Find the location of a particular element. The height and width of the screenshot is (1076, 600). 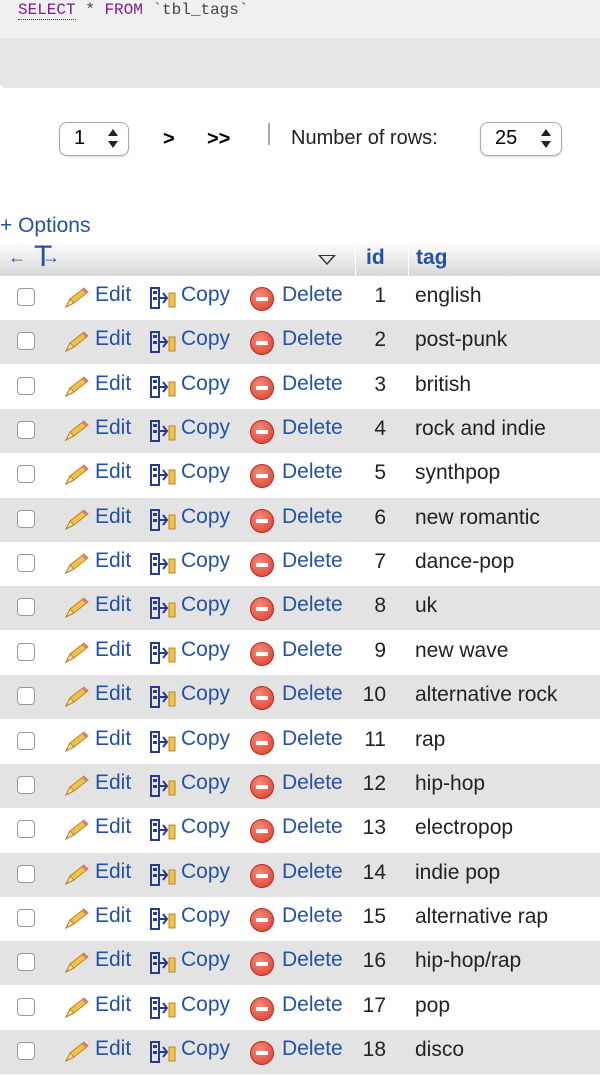

full-texts-toggle-icon: T is located at coordinates (43, 257).